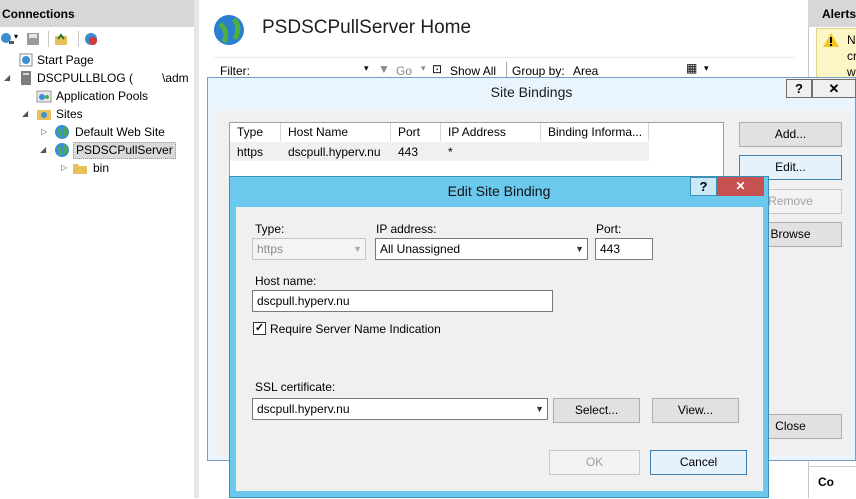  What do you see at coordinates (698, 462) in the screenshot?
I see `cancel-button: Cancel` at bounding box center [698, 462].